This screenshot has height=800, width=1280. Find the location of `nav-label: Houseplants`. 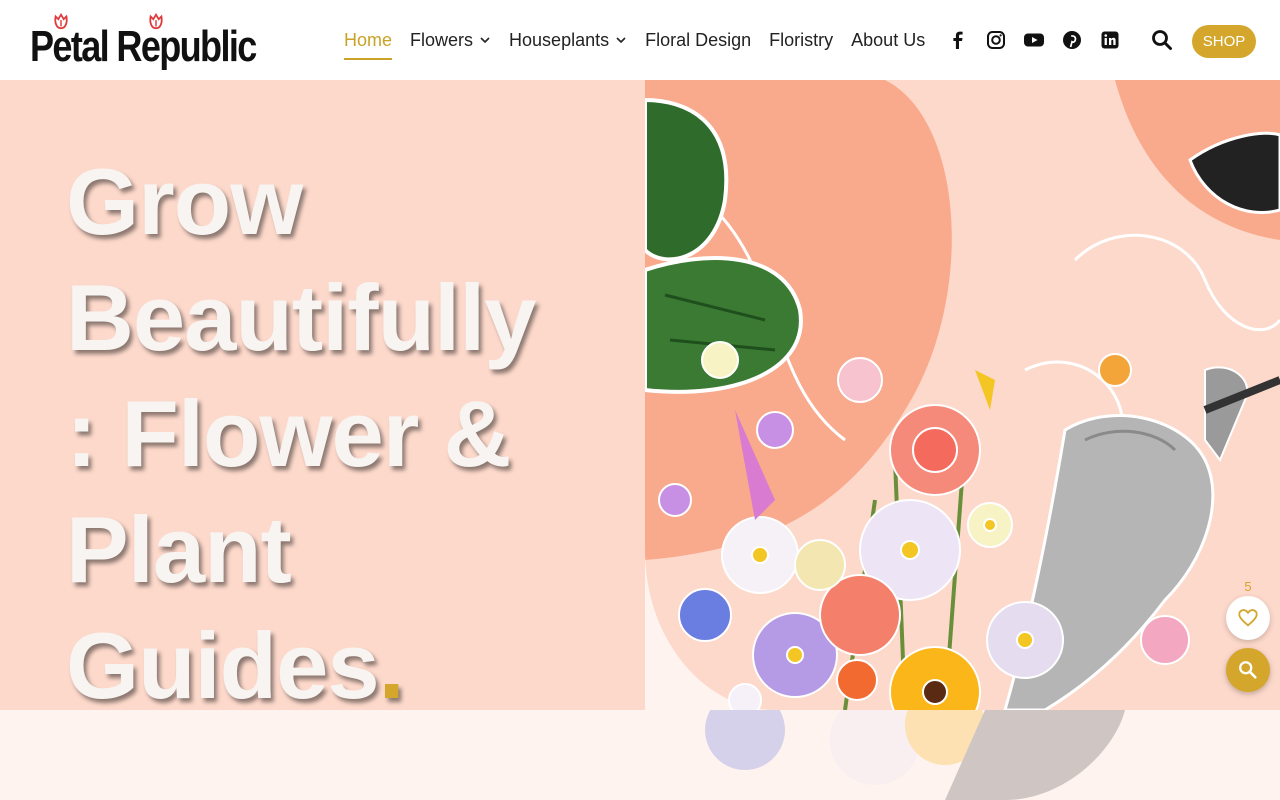

nav-label: Houseplants is located at coordinates (559, 39).